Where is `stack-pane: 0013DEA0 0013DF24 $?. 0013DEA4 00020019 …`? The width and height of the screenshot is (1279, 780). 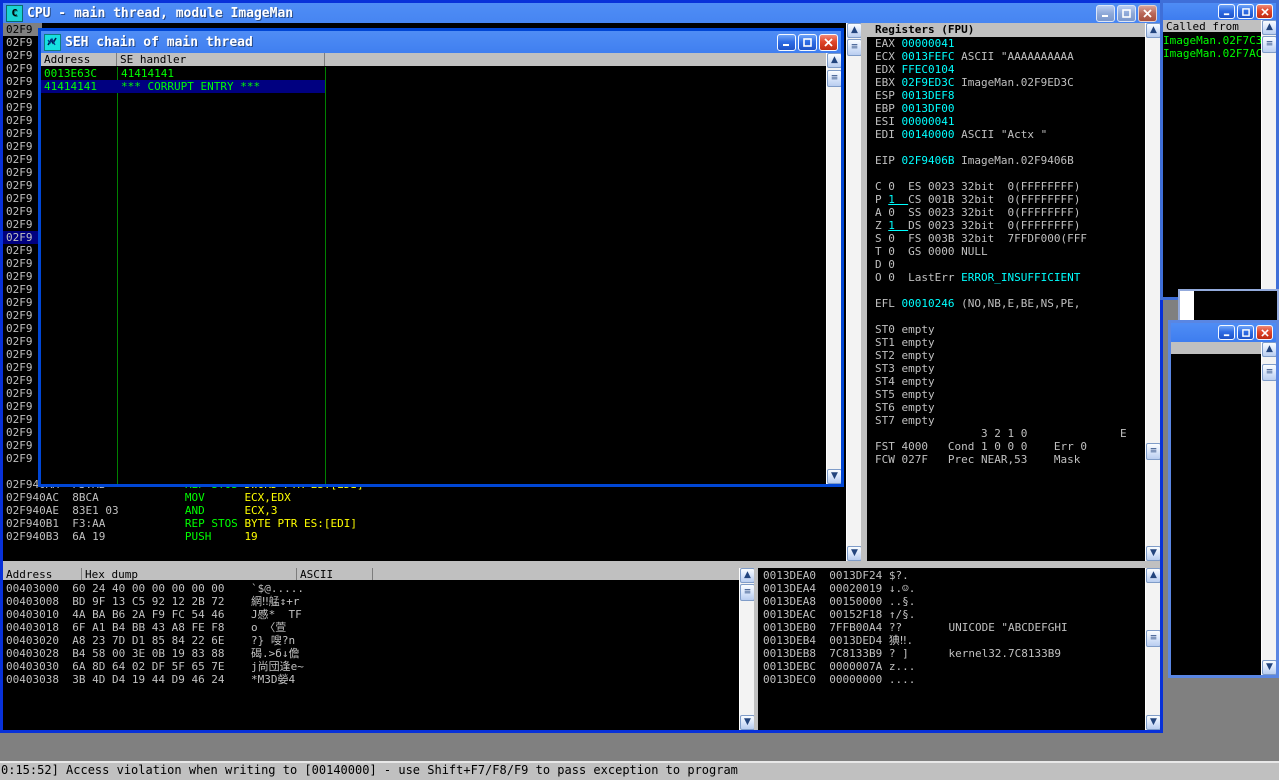
stack-pane: 0013DEA0 0013DF24 $?. 0013DEA4 00020019 … is located at coordinates (959, 649).